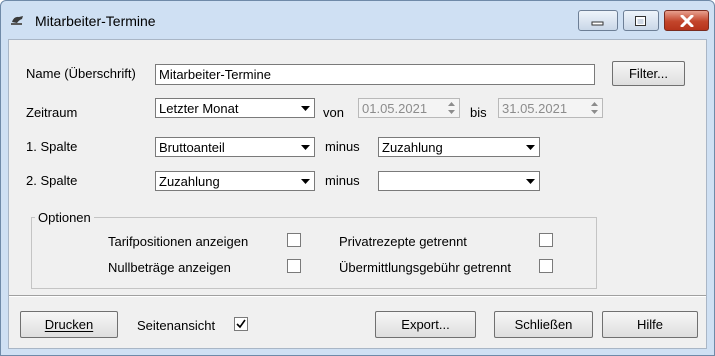 The width and height of the screenshot is (715, 356). Describe the element at coordinates (403, 241) in the screenshot. I see `privat-label: Privatrezepte getrennt` at that location.